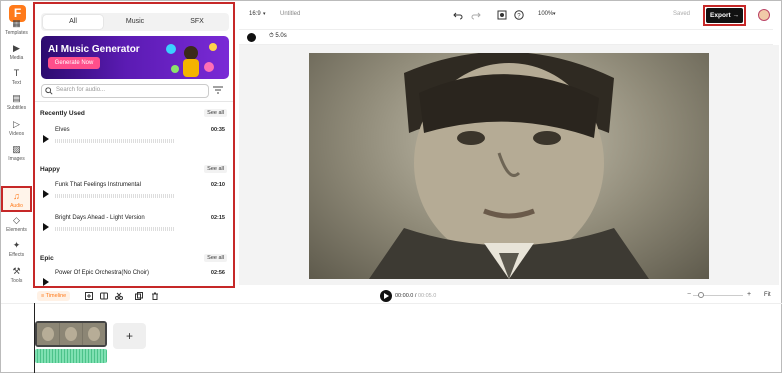 The height and width of the screenshot is (373, 782). Describe the element at coordinates (458, 15) in the screenshot. I see `undo-icon` at that location.